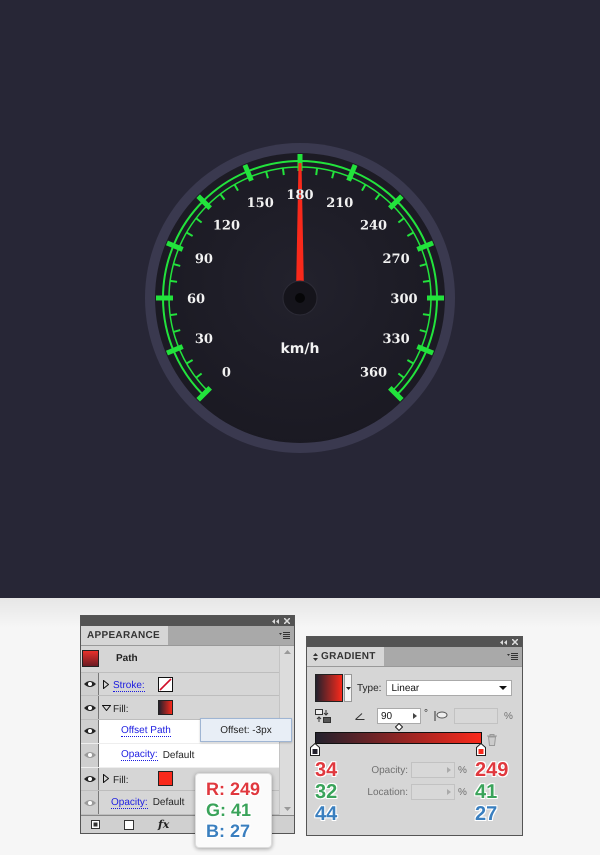 The height and width of the screenshot is (855, 600). What do you see at coordinates (326, 770) in the screenshot?
I see `annotation-number: 34` at bounding box center [326, 770].